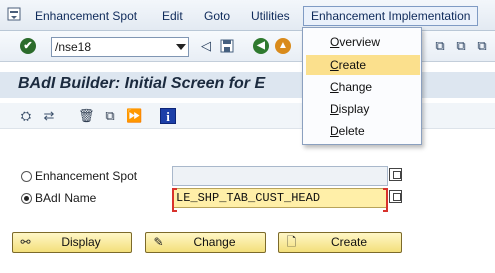 The height and width of the screenshot is (273, 495). Describe the element at coordinates (120, 47) in the screenshot. I see `command-field` at that location.